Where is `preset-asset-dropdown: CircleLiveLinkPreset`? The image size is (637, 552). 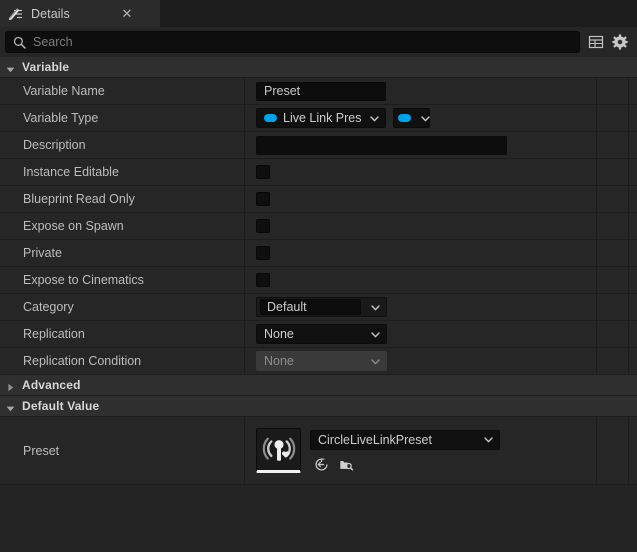 preset-asset-dropdown: CircleLiveLinkPreset is located at coordinates (405, 439).